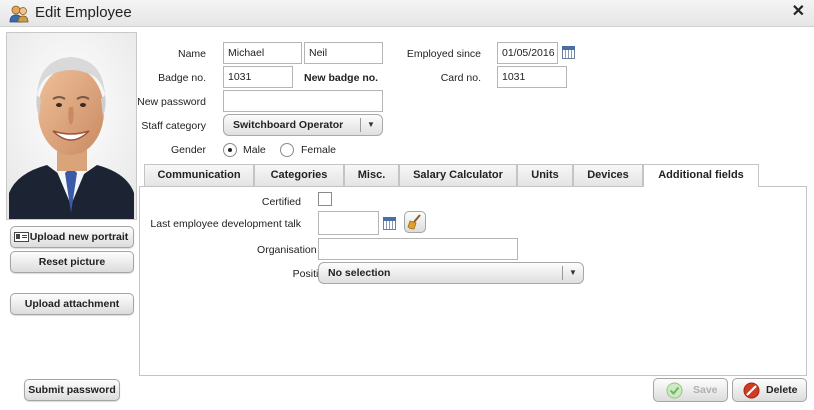  I want to click on staff-category-select: Switchboard Operator ▼, so click(303, 125).